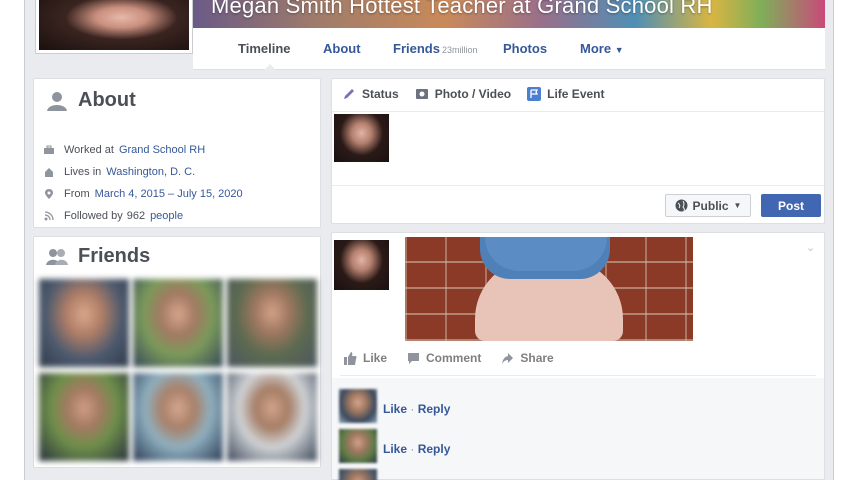  What do you see at coordinates (810, 247) in the screenshot?
I see `post-options-chevron-icon: ⌄` at bounding box center [810, 247].